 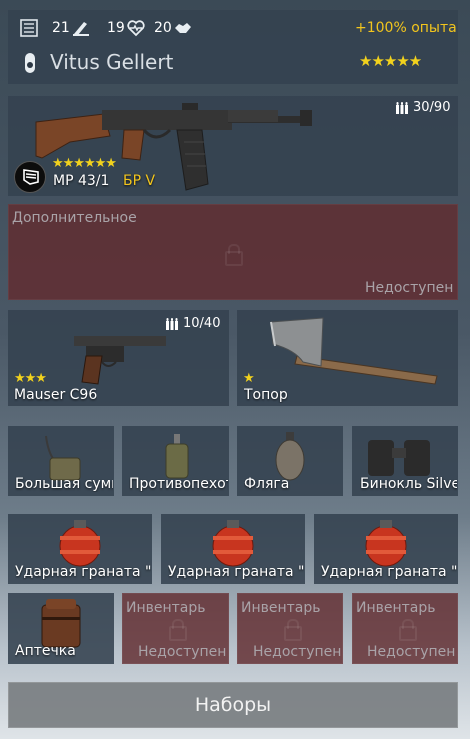 I want to click on weapon-class-icon, so click(x=31, y=177).